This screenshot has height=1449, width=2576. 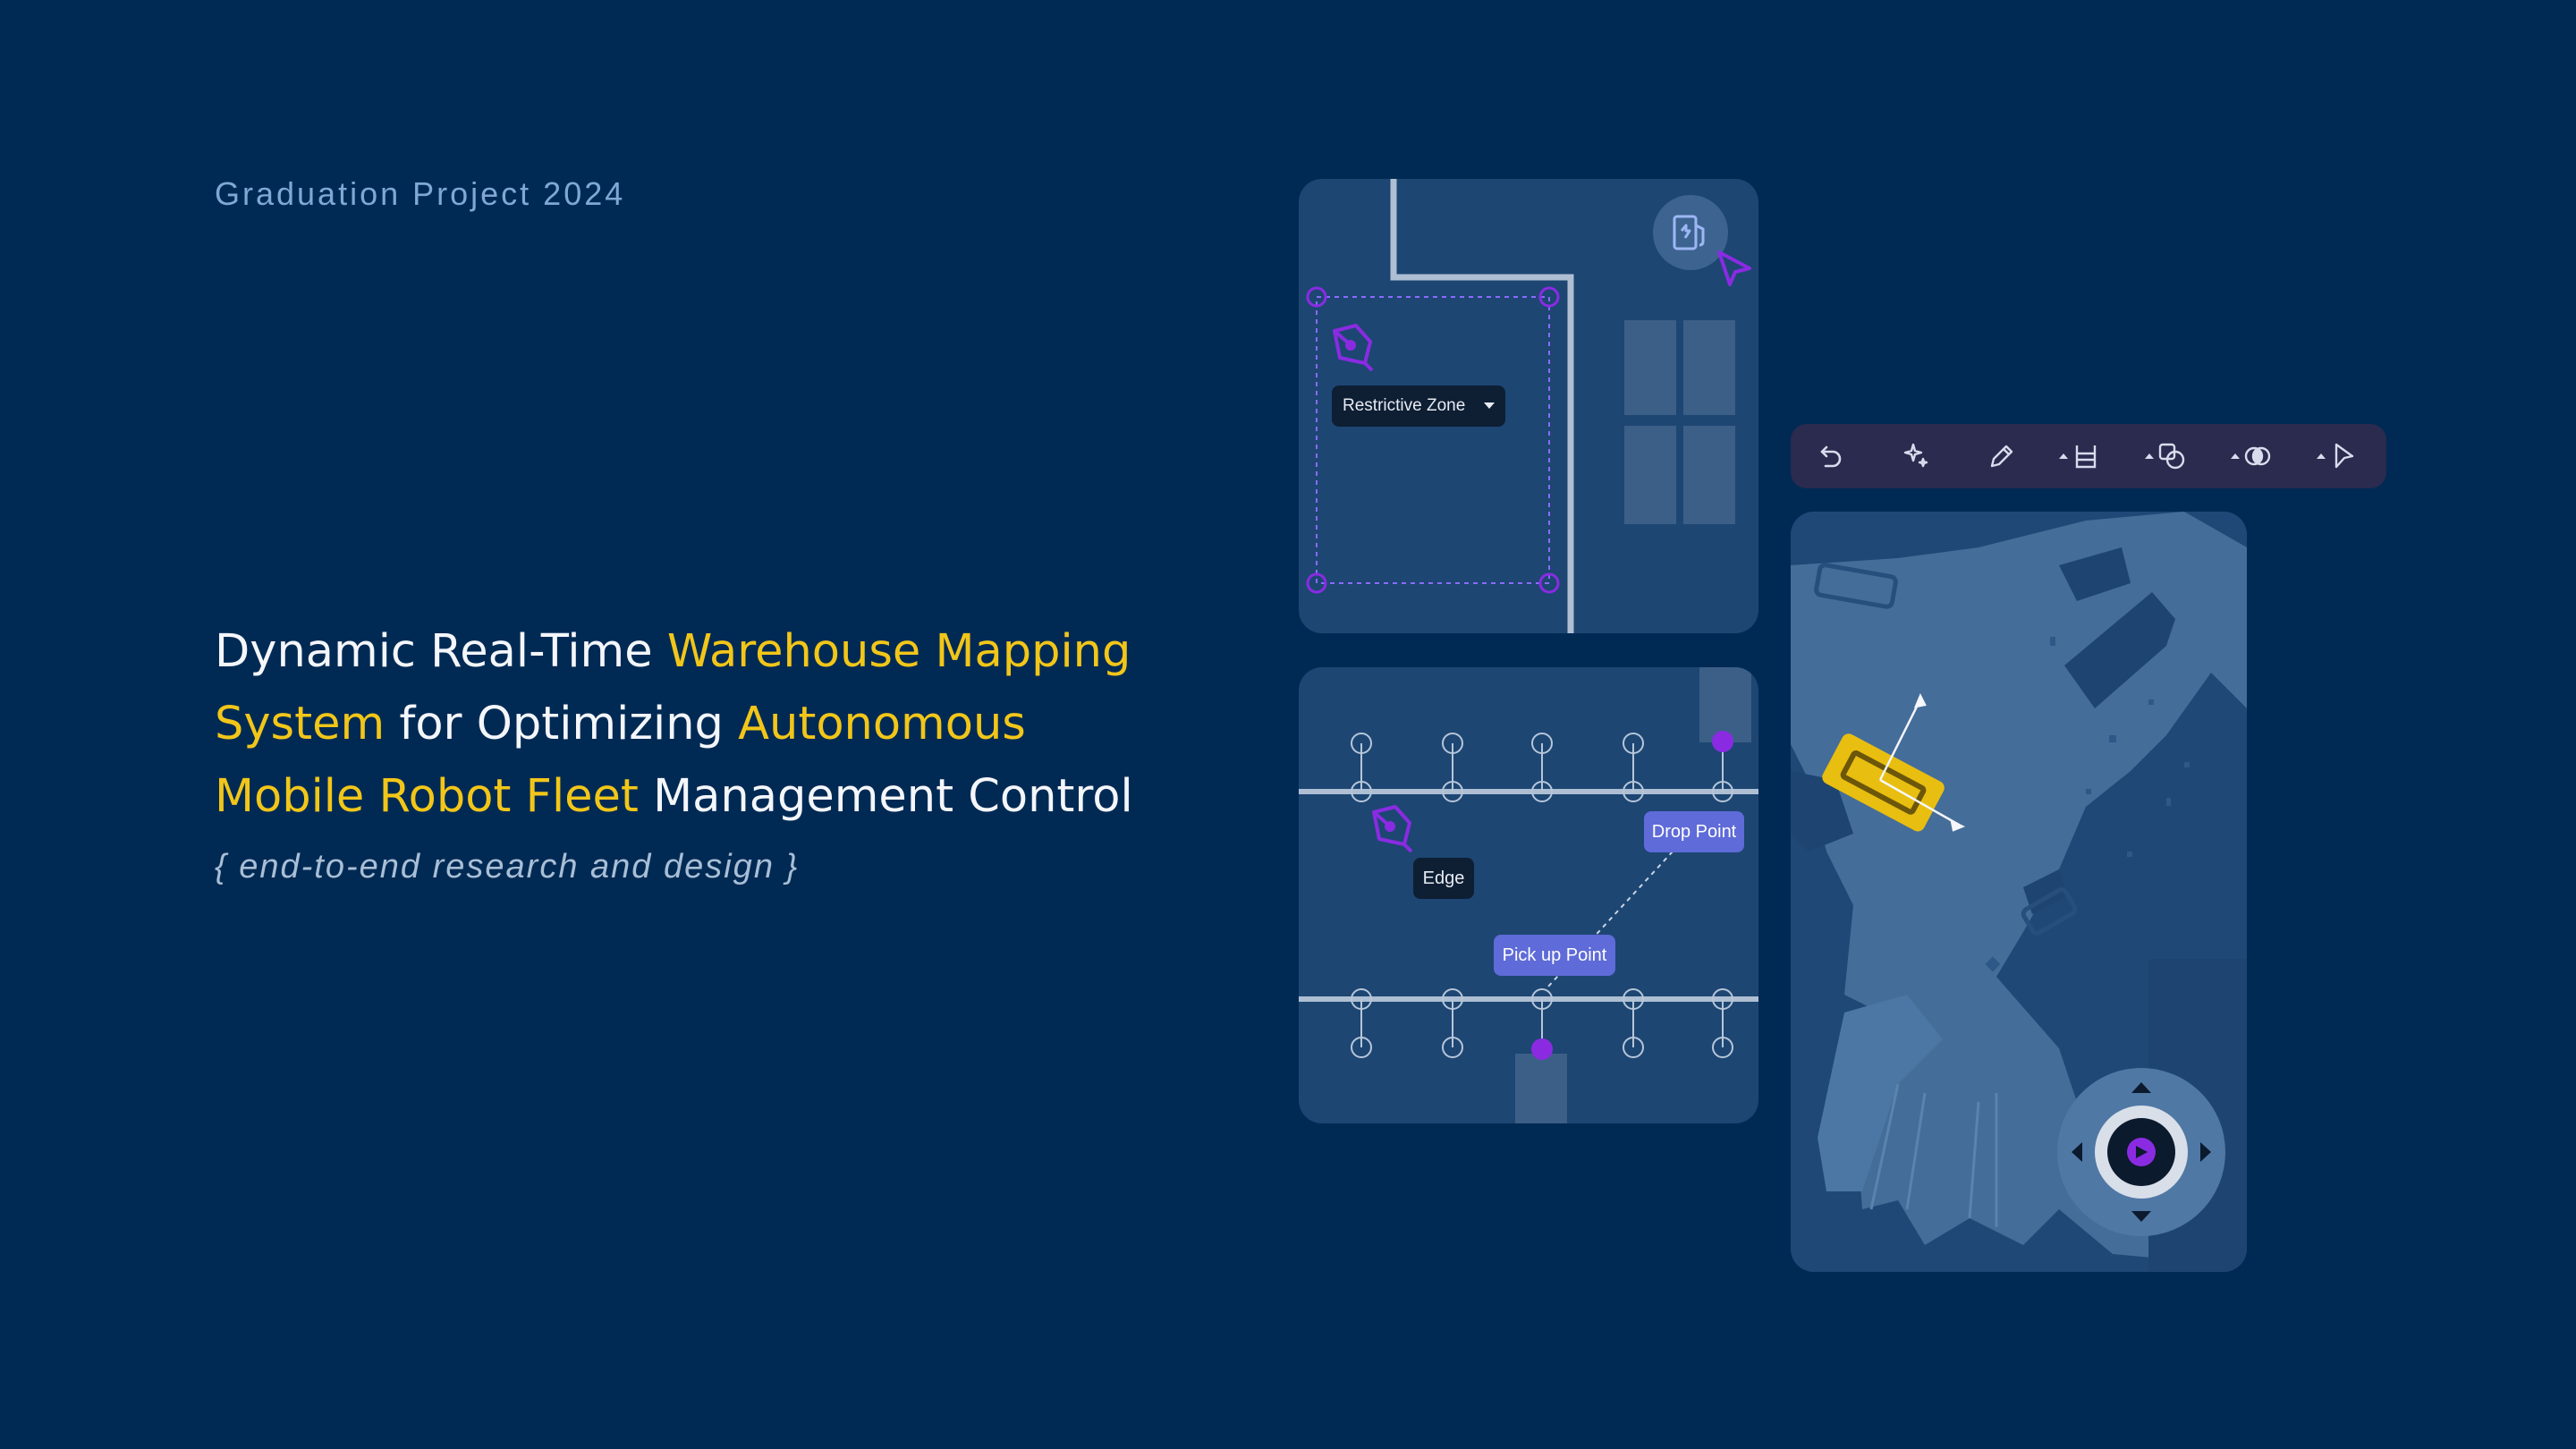 I want to click on zone-handles, so click(x=1433, y=440).